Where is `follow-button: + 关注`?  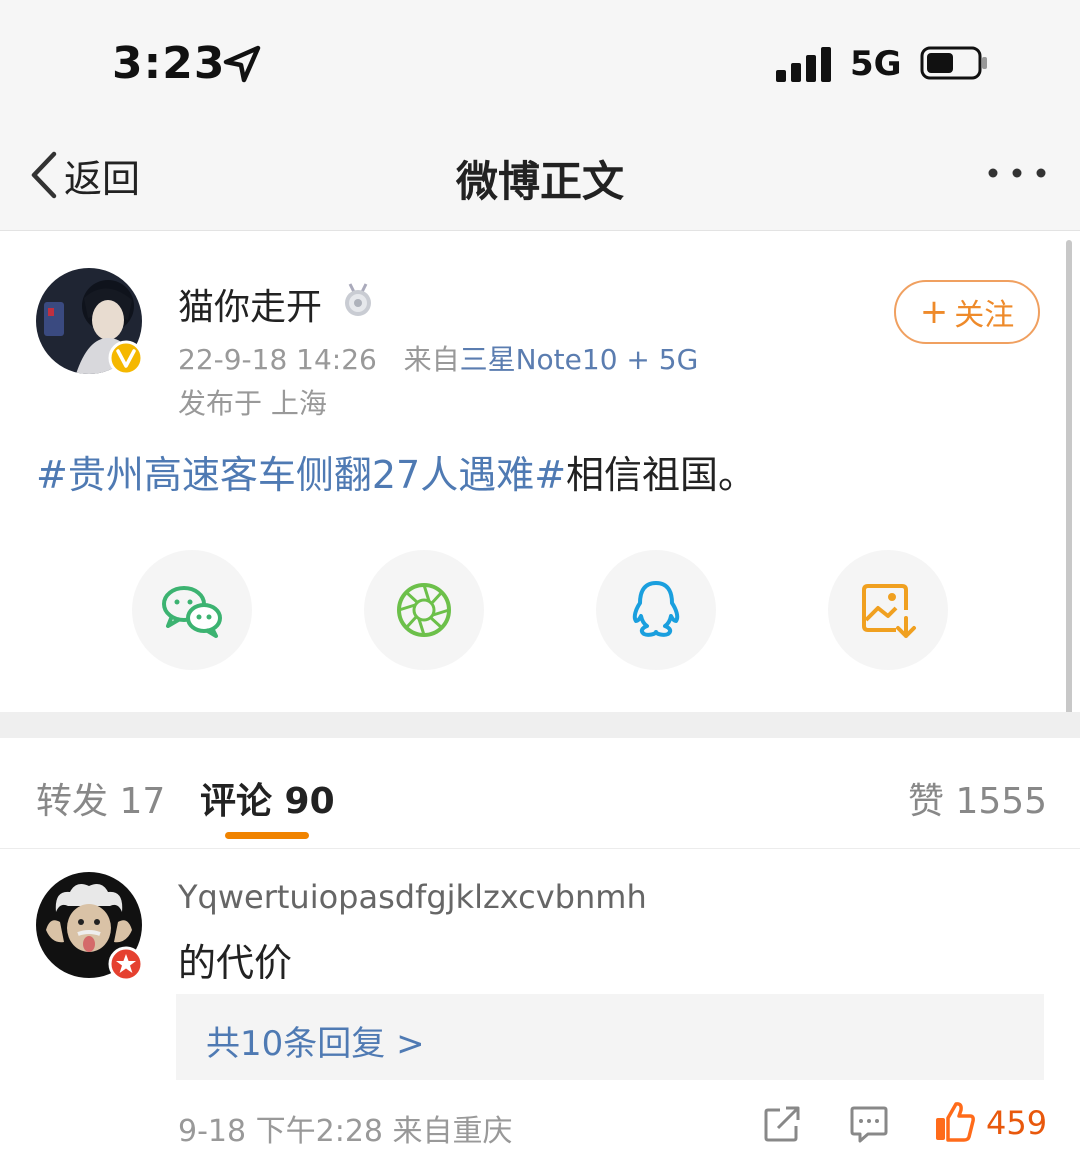 follow-button: + 关注 is located at coordinates (967, 312).